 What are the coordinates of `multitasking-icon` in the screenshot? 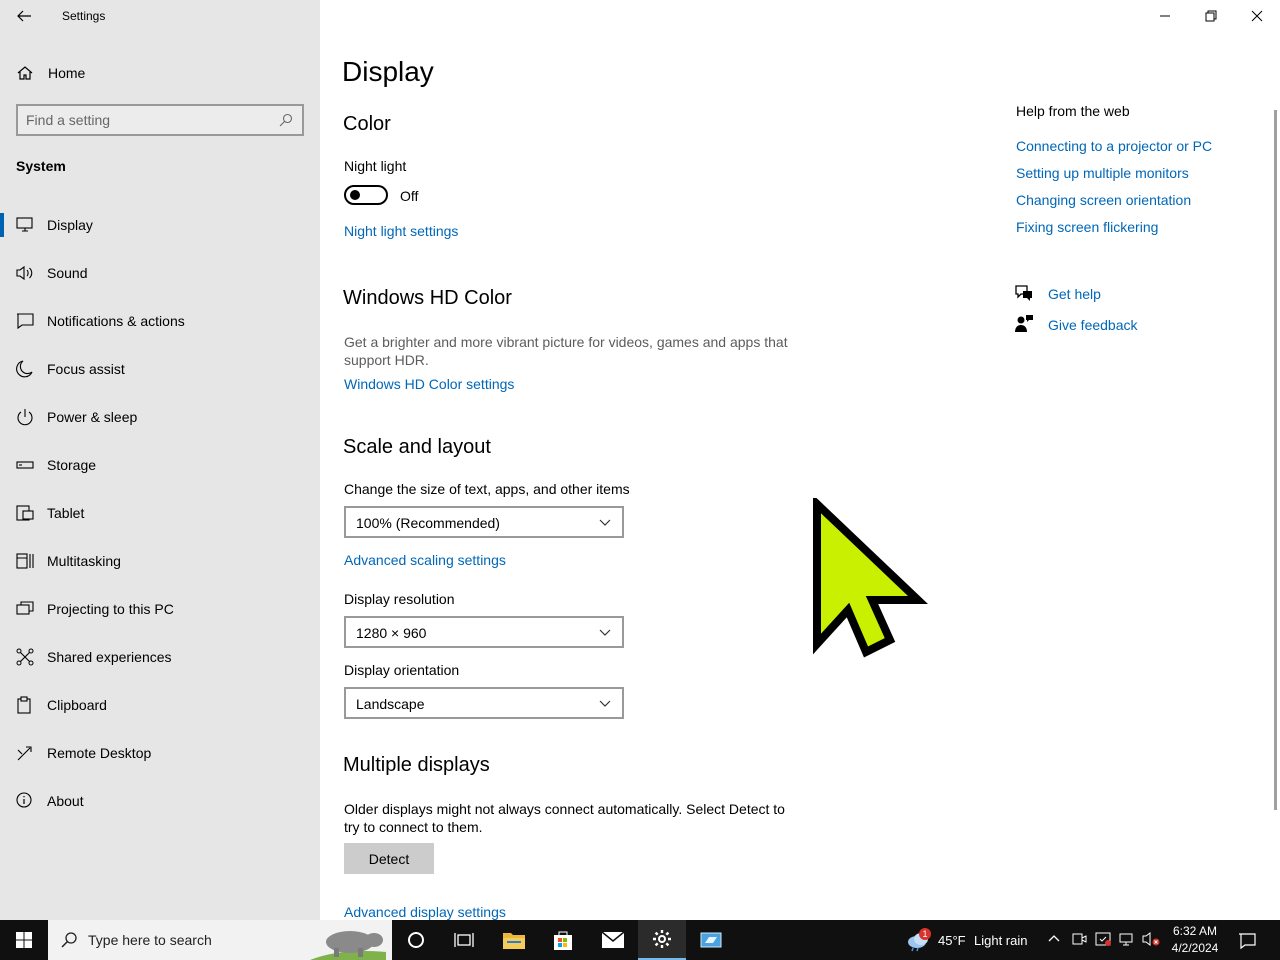 It's located at (25, 561).